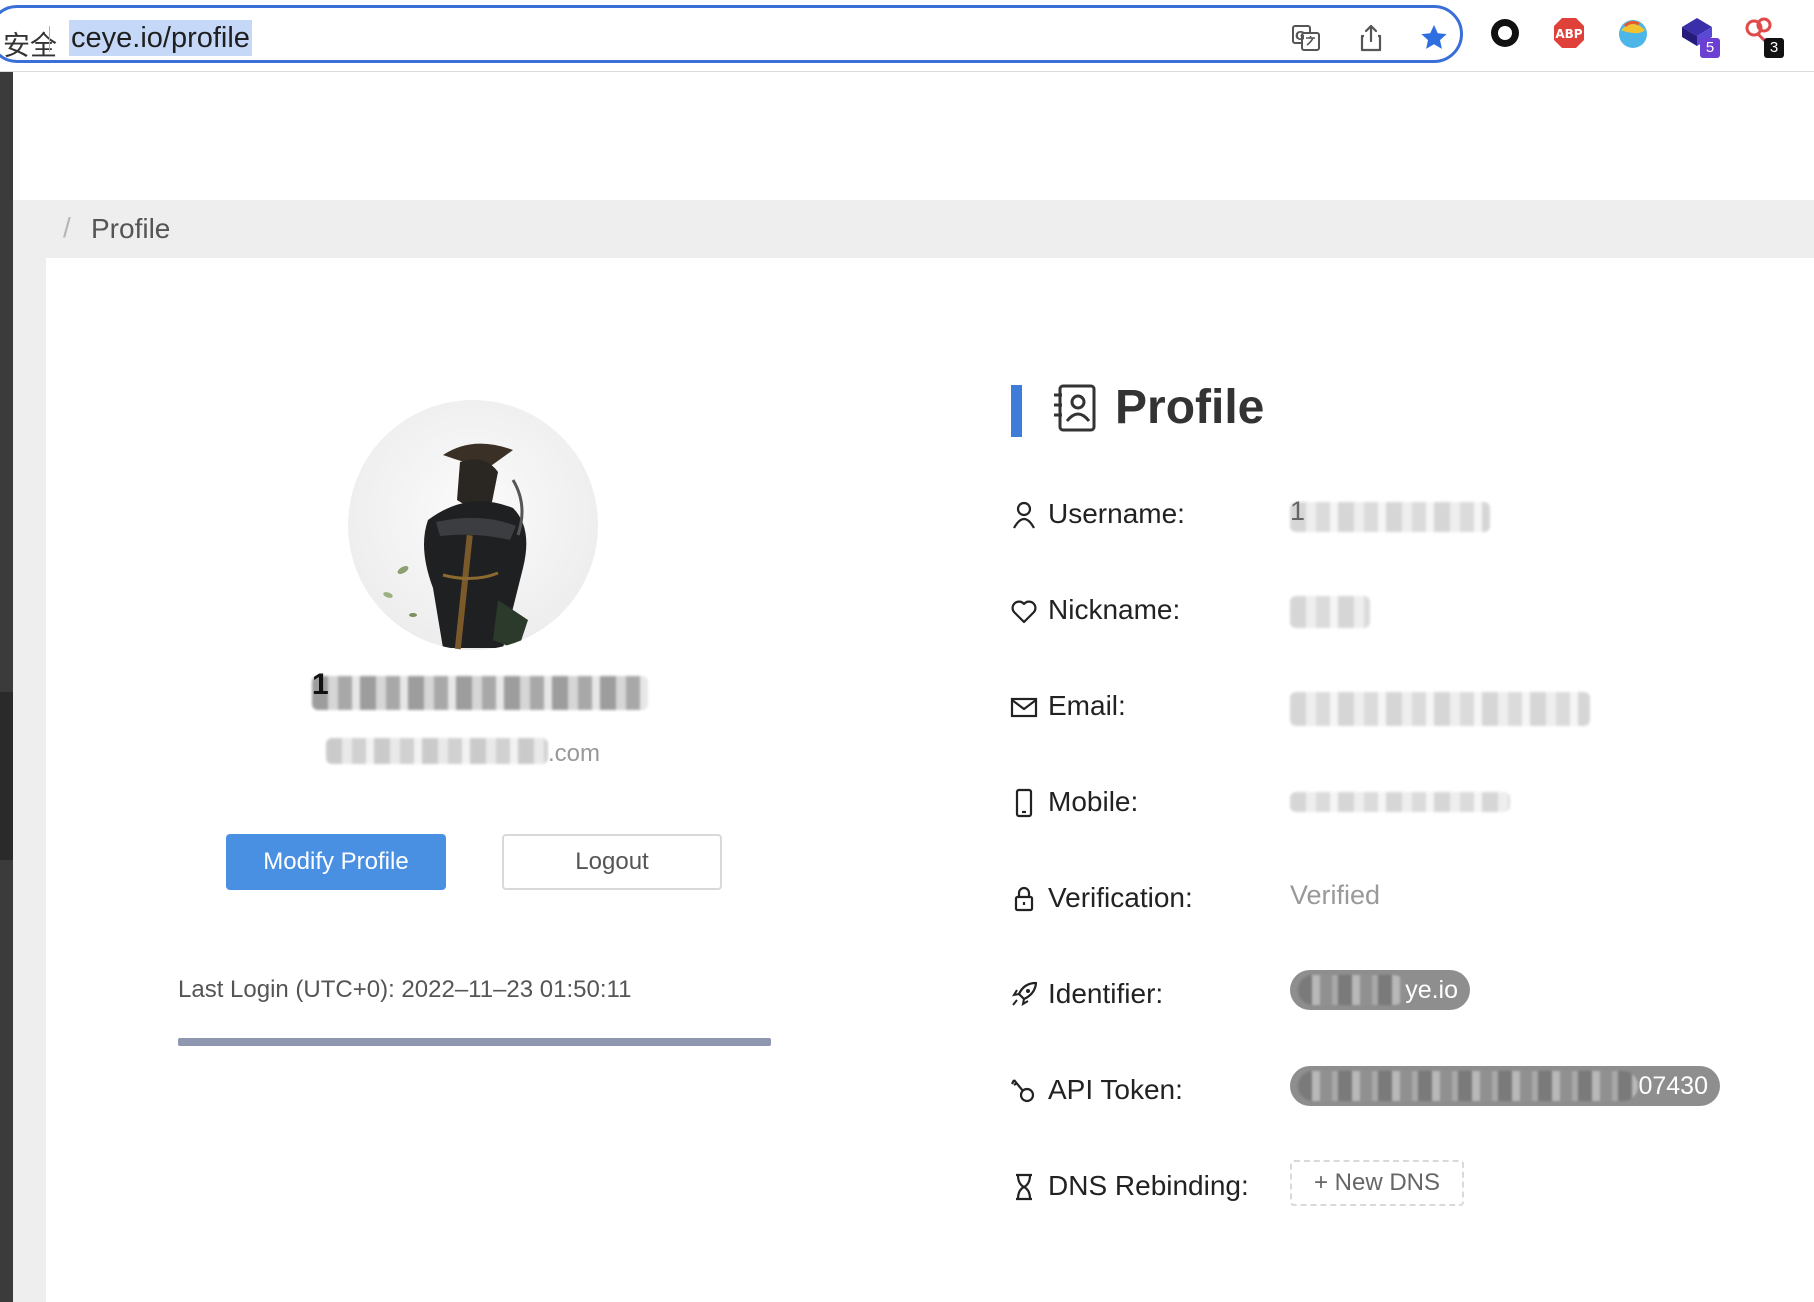 Image resolution: width=1814 pixels, height=1302 pixels. I want to click on identifier-value: ye.io, so click(1431, 990).